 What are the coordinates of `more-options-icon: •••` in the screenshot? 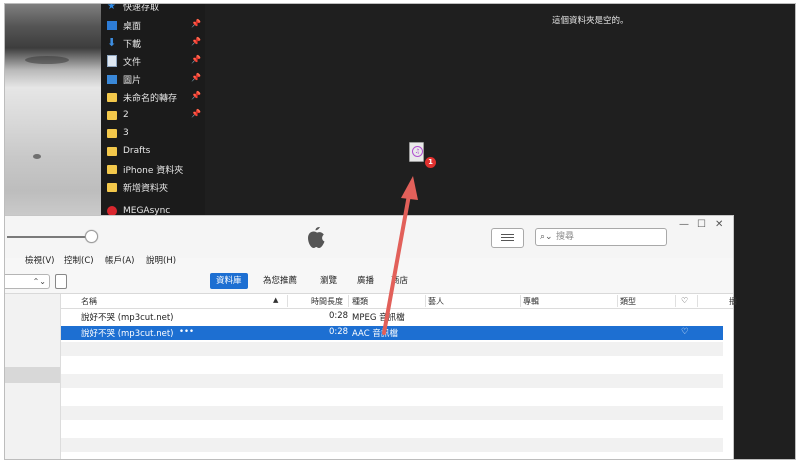 It's located at (186, 332).